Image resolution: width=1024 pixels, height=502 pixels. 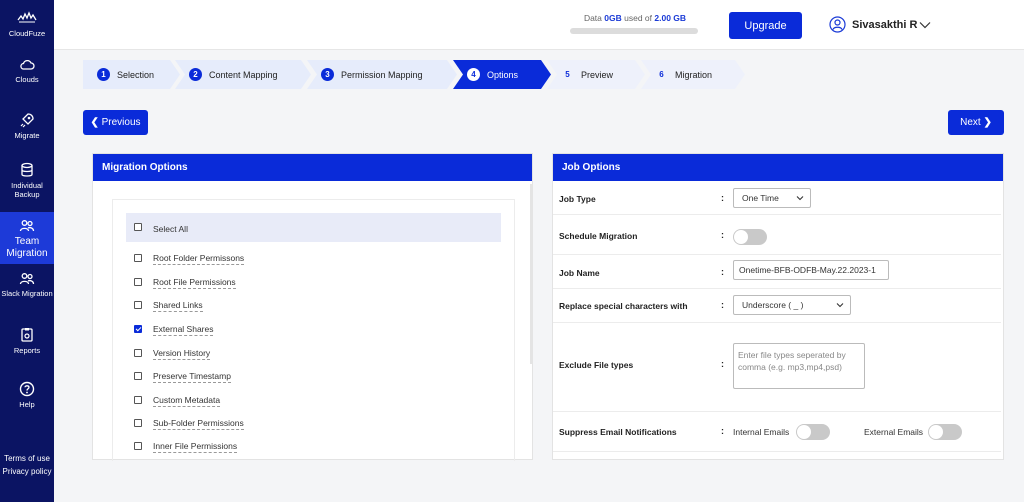 What do you see at coordinates (182, 354) in the screenshot?
I see `option-label: Version History` at bounding box center [182, 354].